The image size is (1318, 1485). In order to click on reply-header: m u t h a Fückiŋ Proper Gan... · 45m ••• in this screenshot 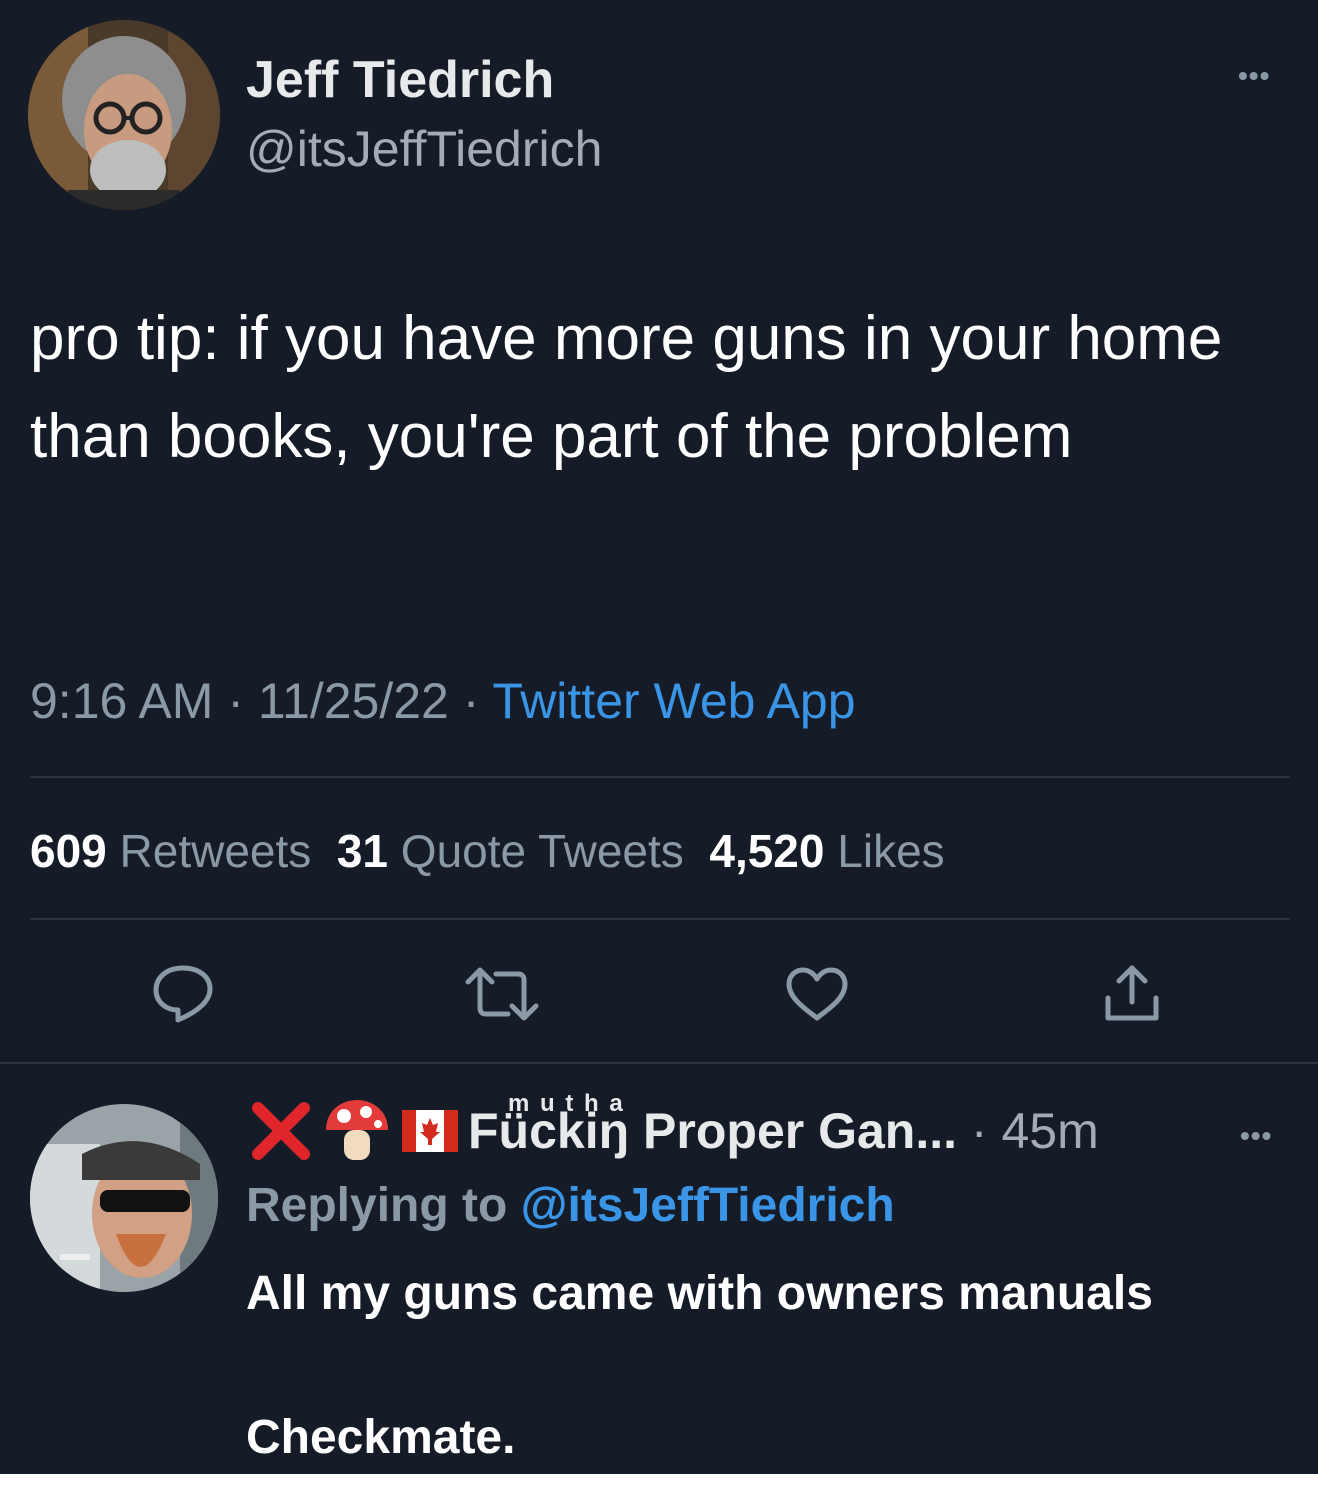, I will do `click(781, 1130)`.